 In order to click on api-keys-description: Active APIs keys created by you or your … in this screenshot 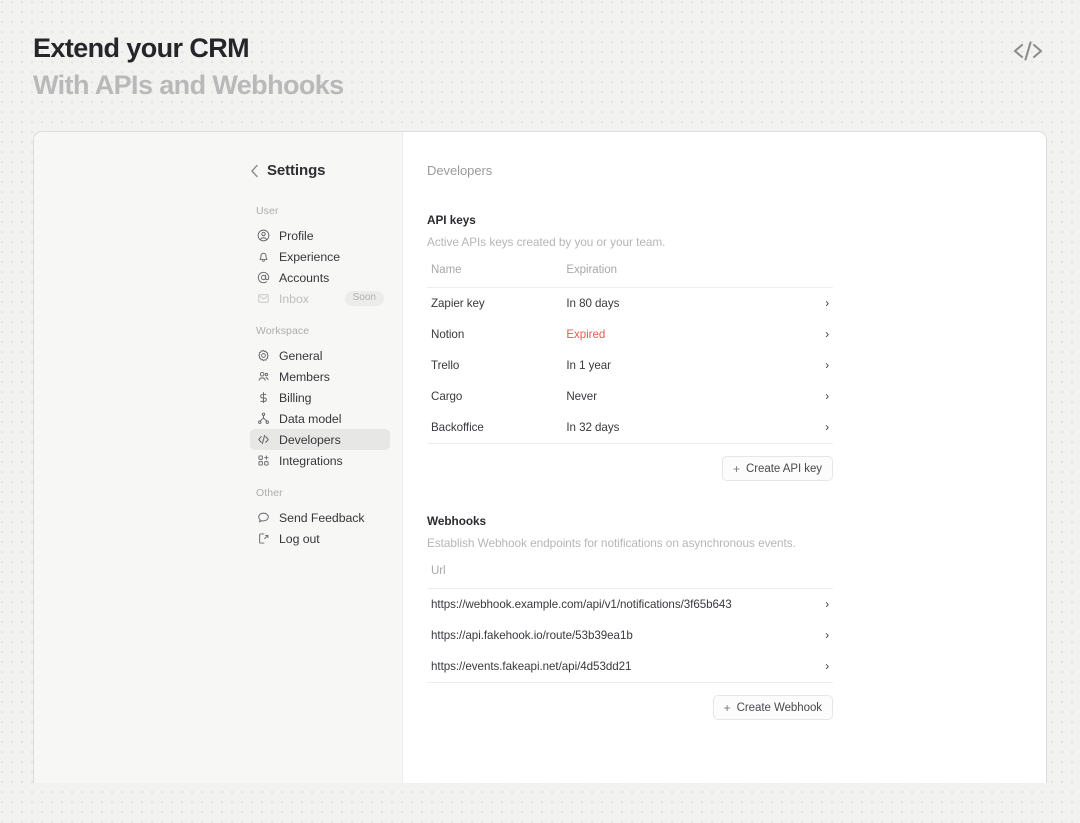, I will do `click(546, 242)`.